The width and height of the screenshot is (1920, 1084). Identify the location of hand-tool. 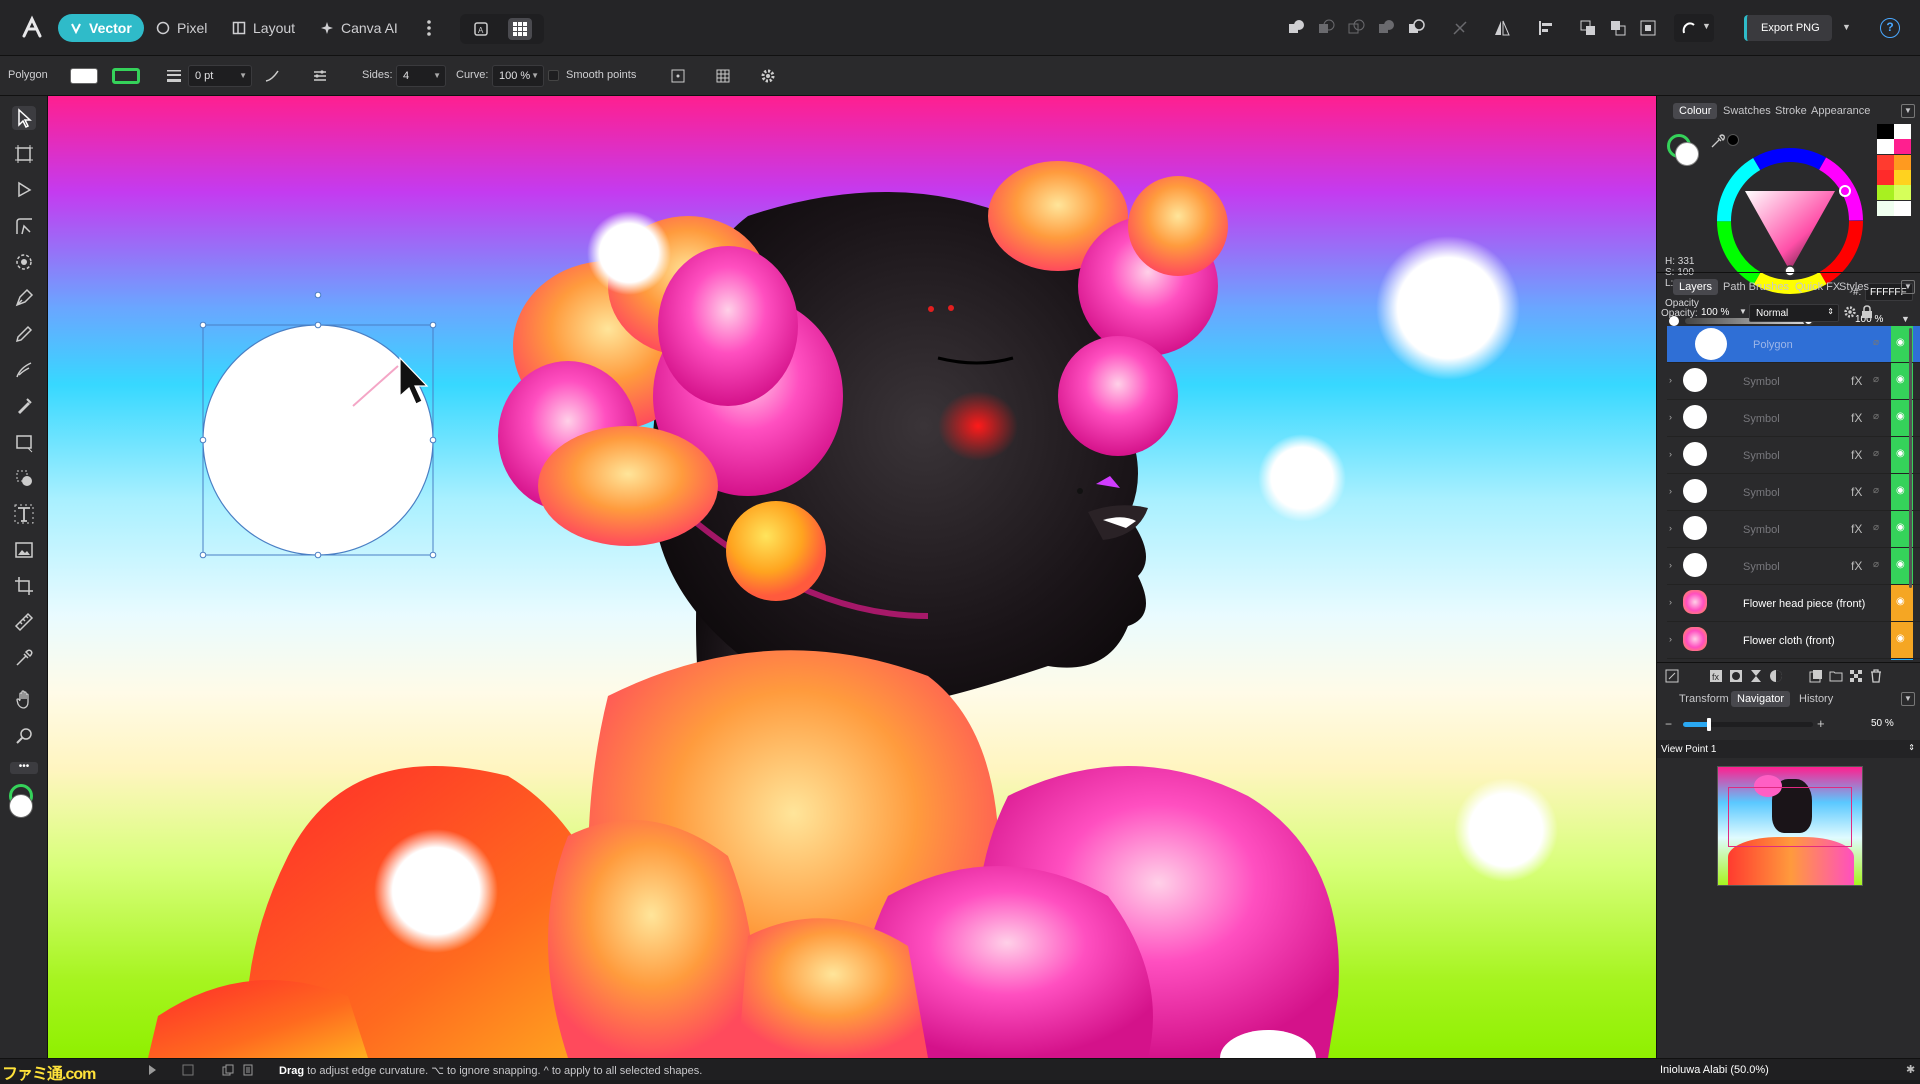
(24, 700).